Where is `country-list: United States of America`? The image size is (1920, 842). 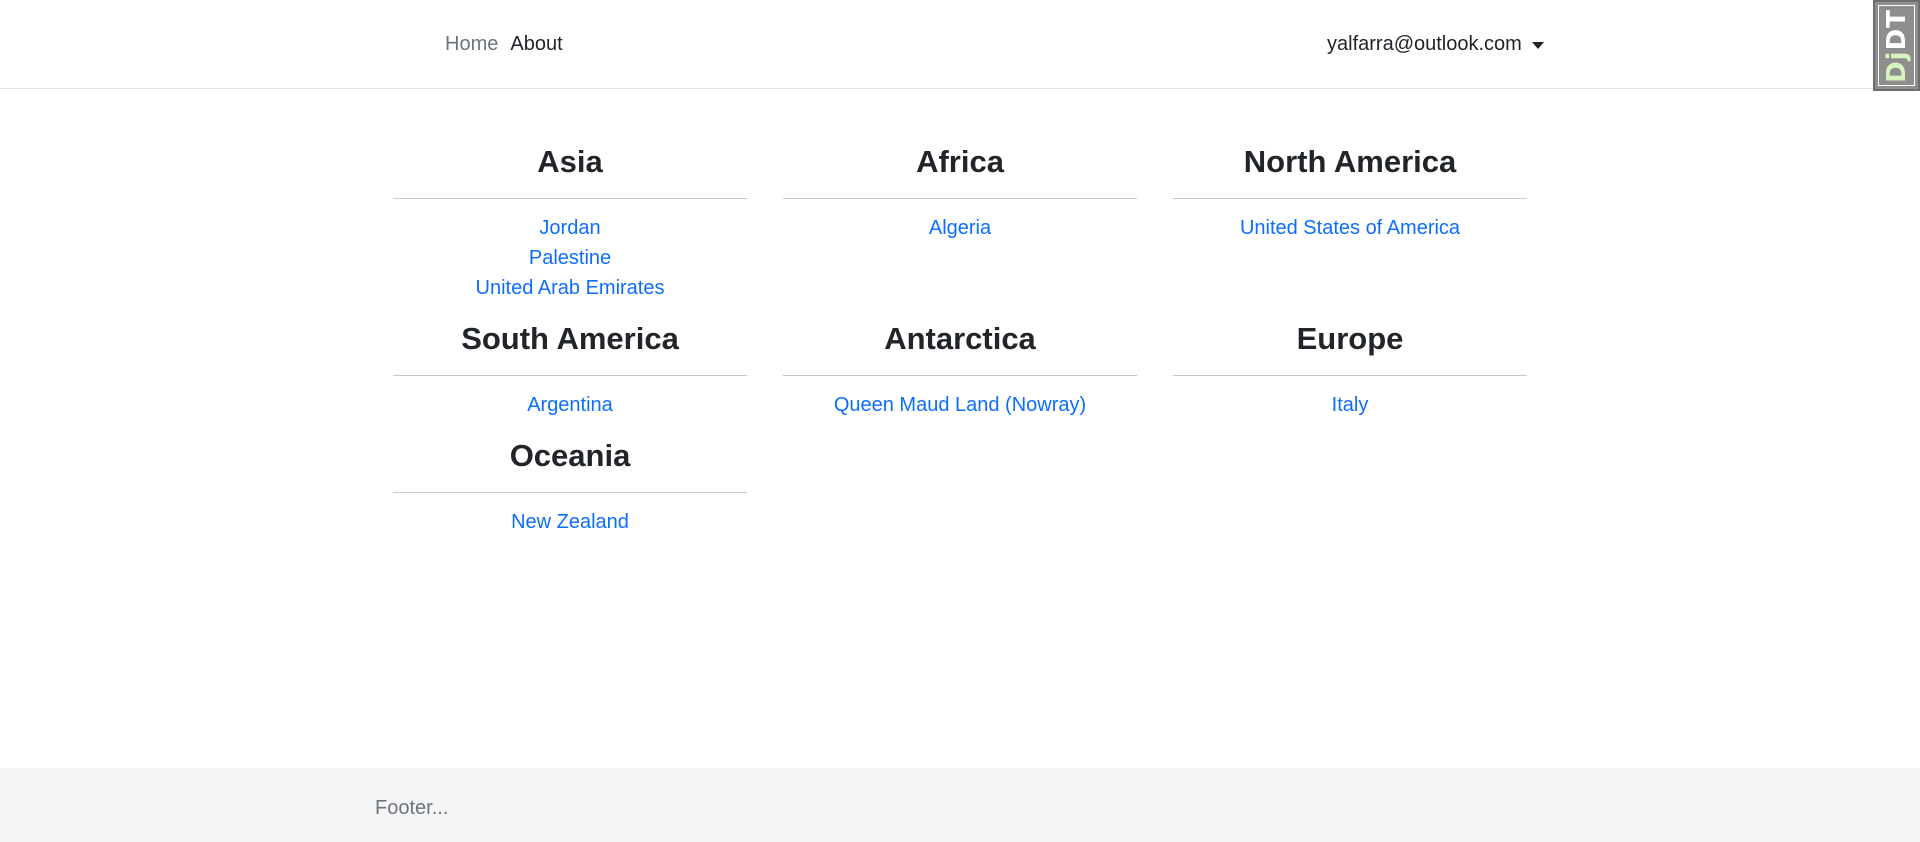
country-list: United States of America is located at coordinates (1350, 233).